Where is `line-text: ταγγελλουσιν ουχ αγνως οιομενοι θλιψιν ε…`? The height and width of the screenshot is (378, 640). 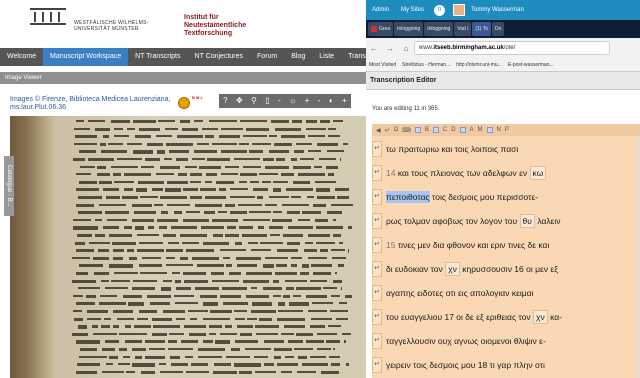 line-text: ταγγελλουσιν ουχ αγνως οιομενοι θλιψιν ε… is located at coordinates (466, 341).